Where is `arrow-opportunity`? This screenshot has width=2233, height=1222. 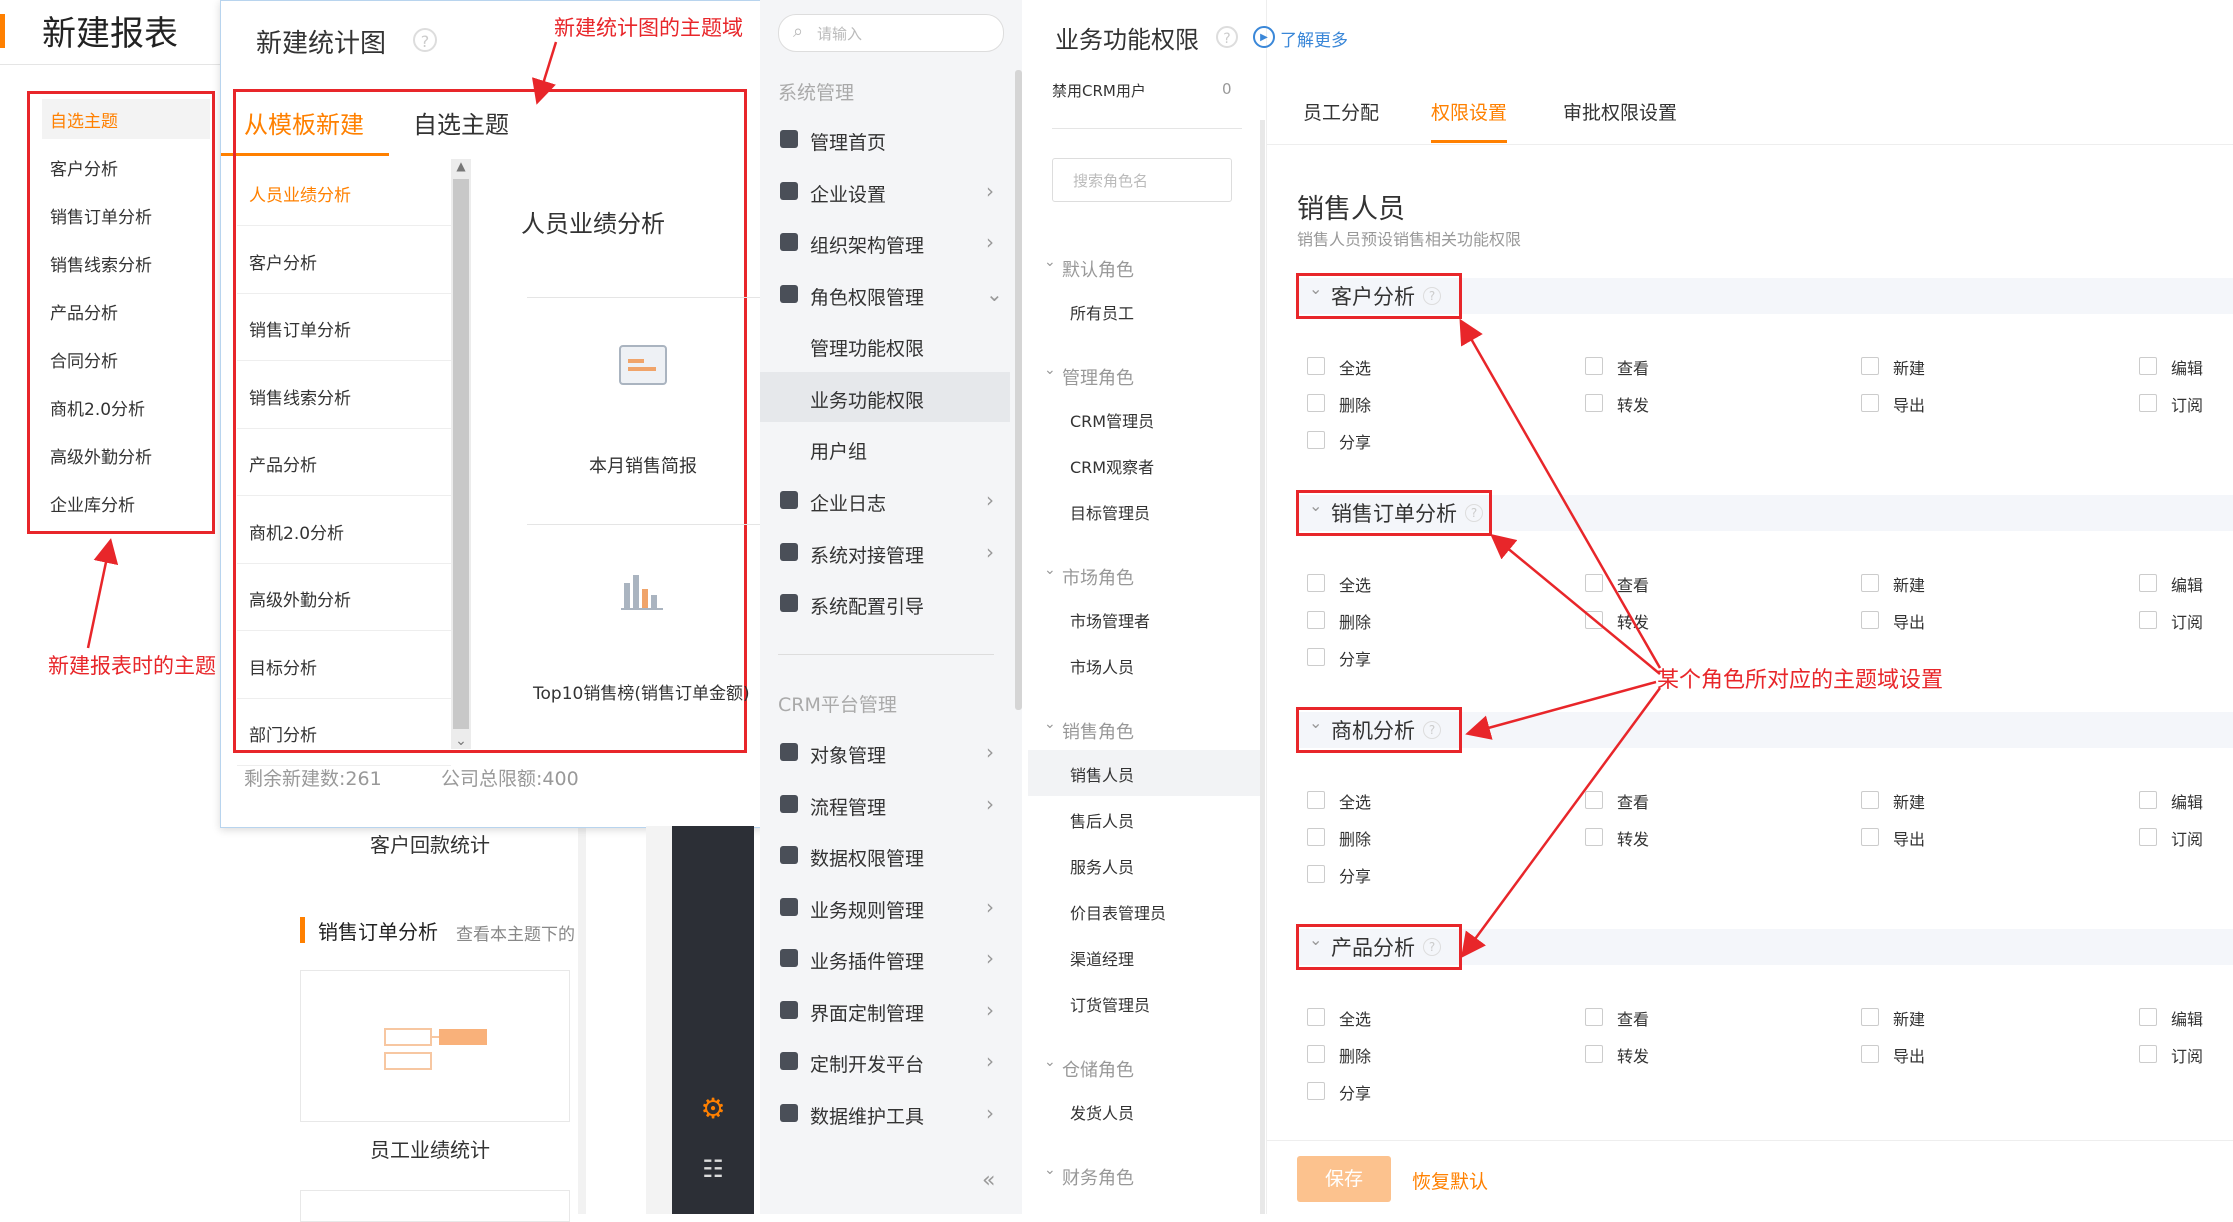 arrow-opportunity is located at coordinates (1561, 710).